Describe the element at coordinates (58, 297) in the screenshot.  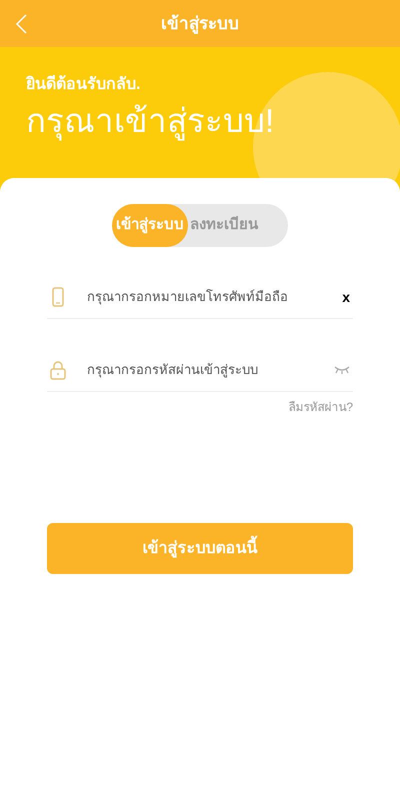
I see `phone-icon` at that location.